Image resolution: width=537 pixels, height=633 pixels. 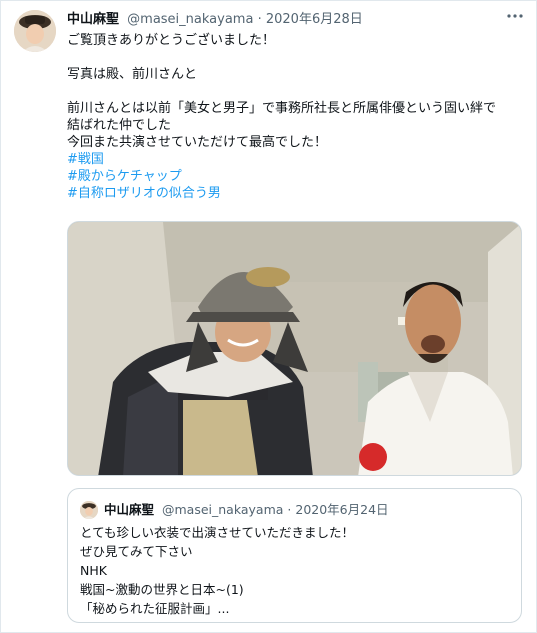 I want to click on quoted-text-line: とても珍しい衣装で出演させていただきました！, so click(x=217, y=532).